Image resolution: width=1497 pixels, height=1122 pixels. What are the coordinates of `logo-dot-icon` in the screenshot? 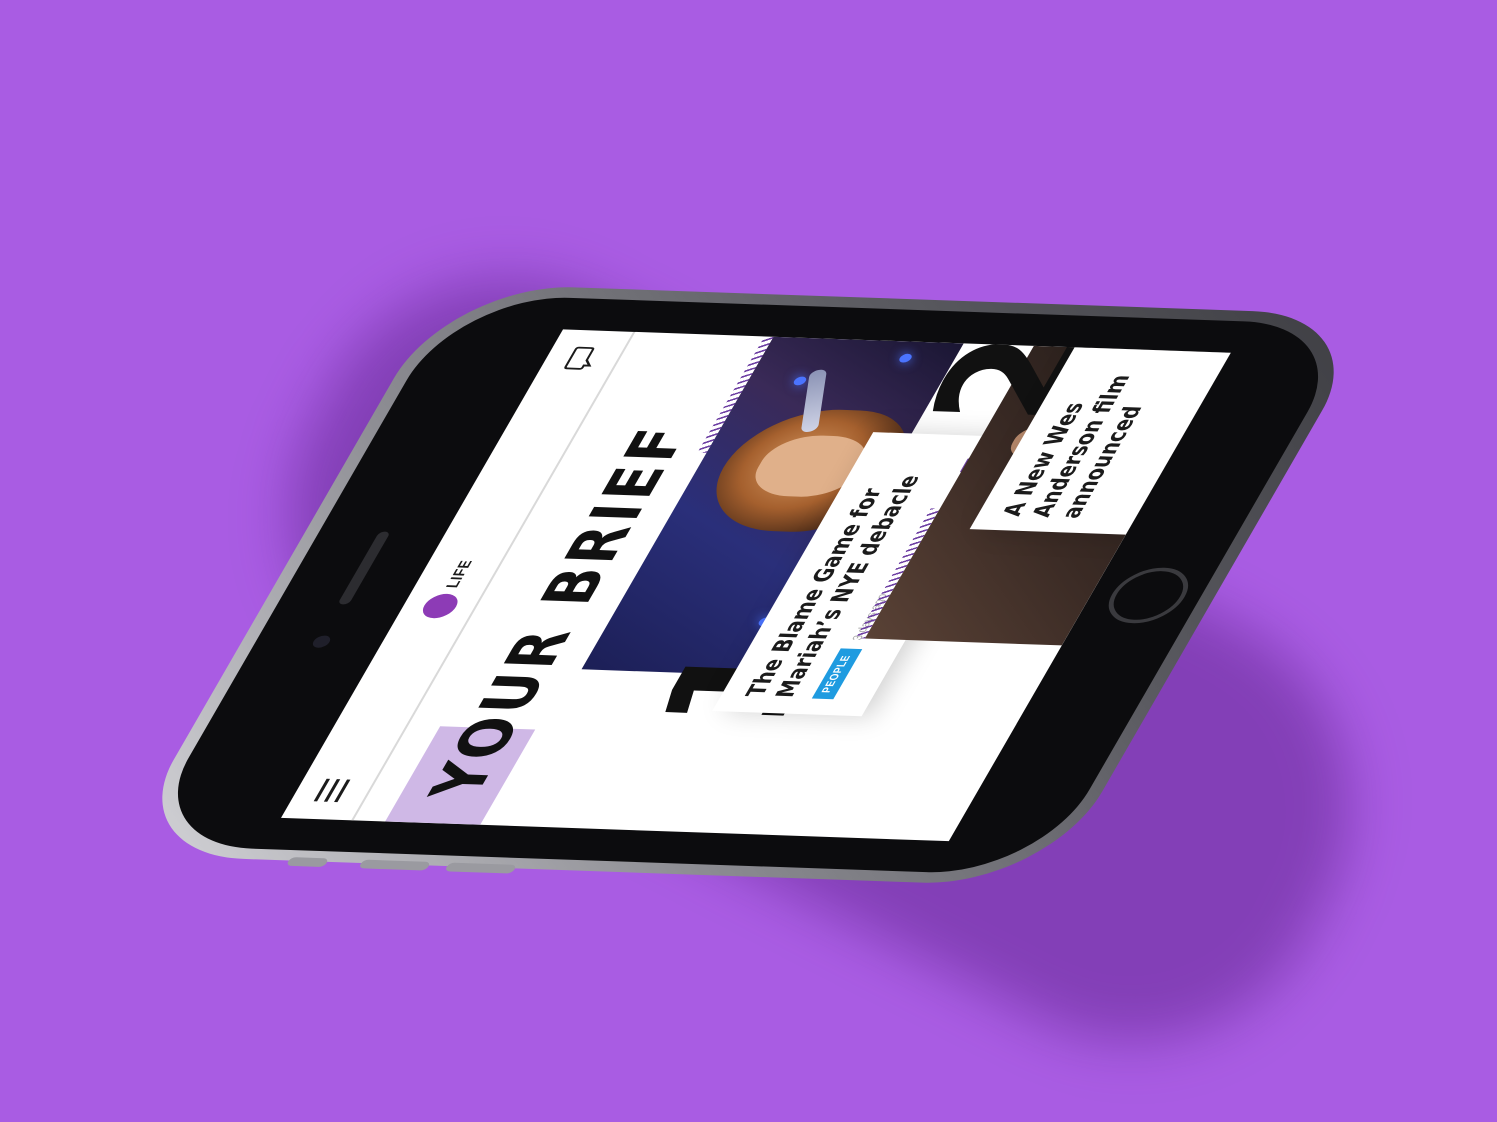 It's located at (440, 606).